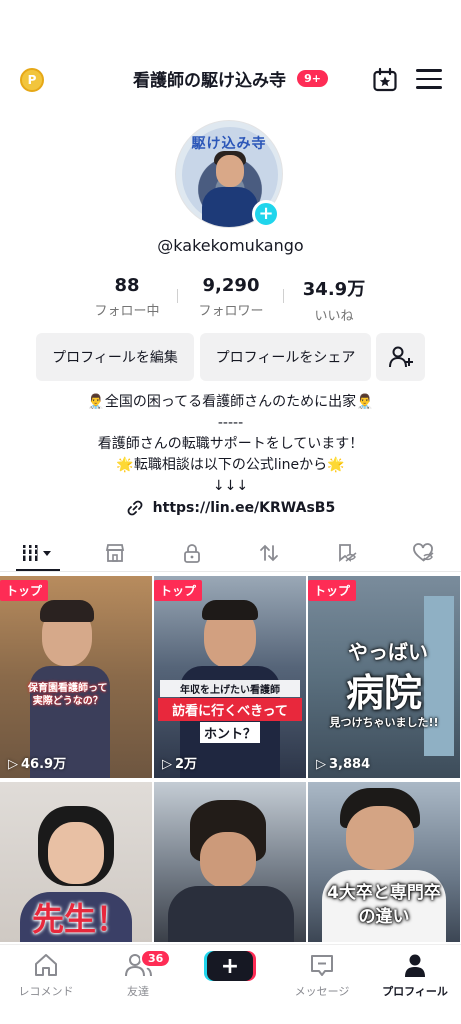 Image resolution: width=461 pixels, height=1024 pixels. What do you see at coordinates (138, 974) in the screenshot?
I see `nav-friends: 友達 36` at bounding box center [138, 974].